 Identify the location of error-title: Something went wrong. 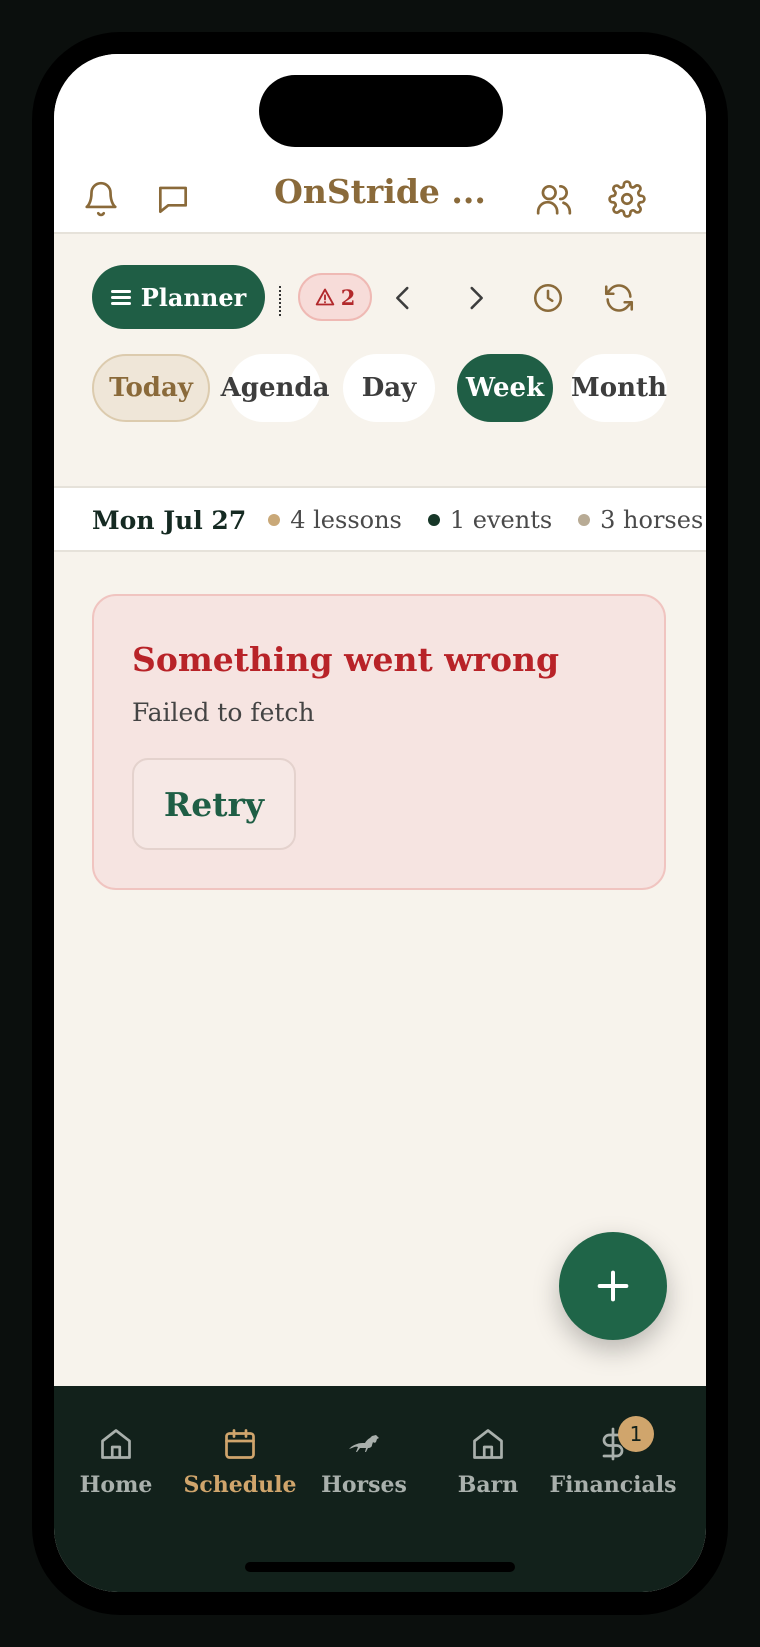
(346, 659).